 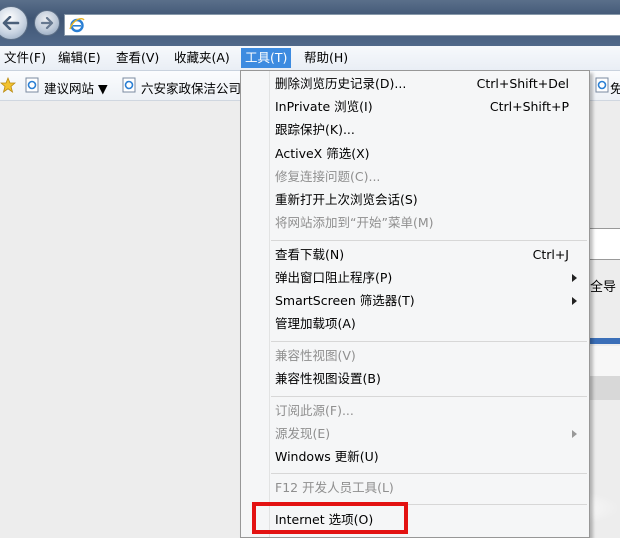 What do you see at coordinates (333, 278) in the screenshot?
I see `menu-item-popup-blocker: 弹出窗口阻止程序(P)` at bounding box center [333, 278].